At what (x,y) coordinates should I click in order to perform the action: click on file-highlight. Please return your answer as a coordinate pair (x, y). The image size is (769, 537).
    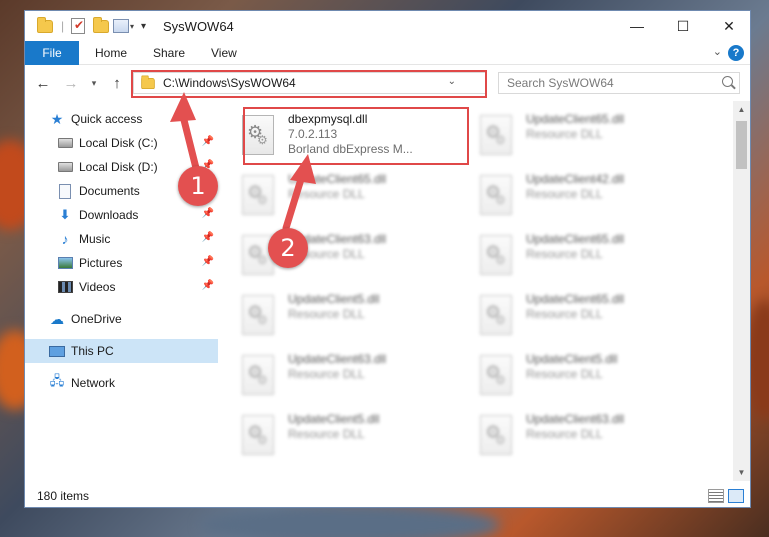
    Looking at the image, I should click on (356, 136).